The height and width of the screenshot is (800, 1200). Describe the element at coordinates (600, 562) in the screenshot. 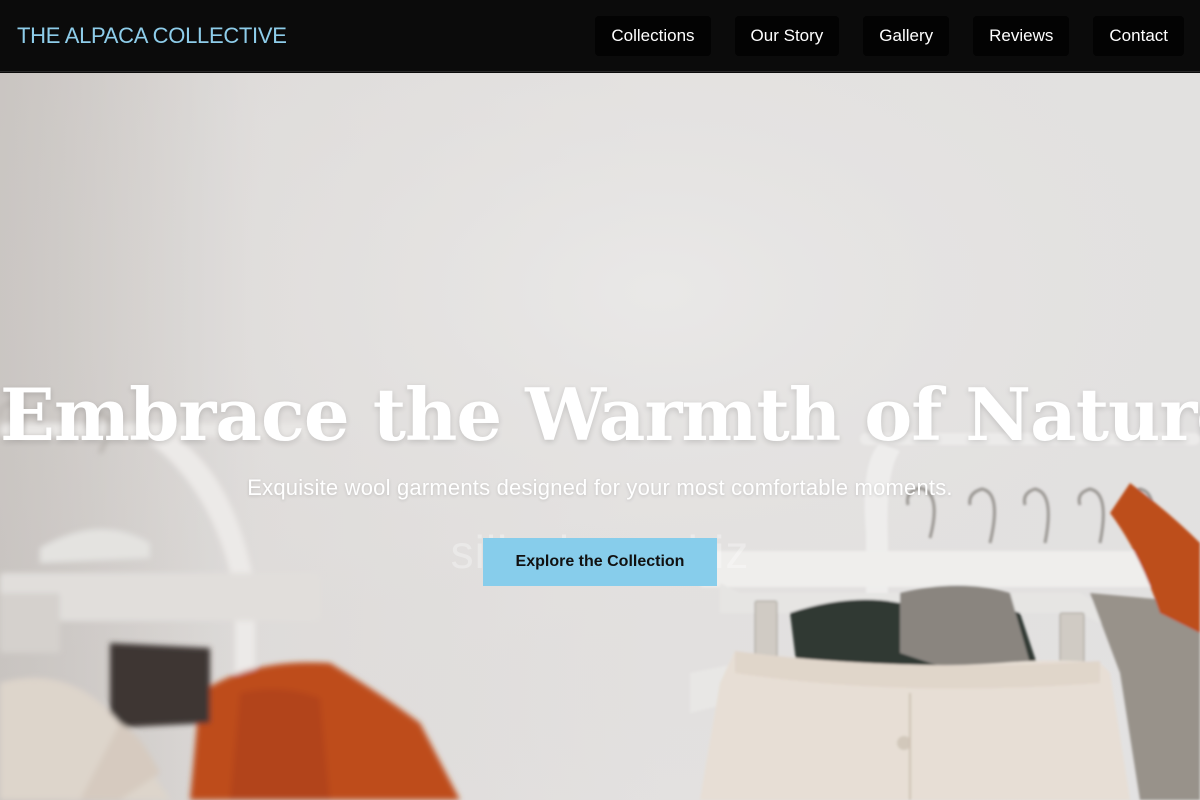

I see `explore-collection-button: Explore the Collection` at that location.